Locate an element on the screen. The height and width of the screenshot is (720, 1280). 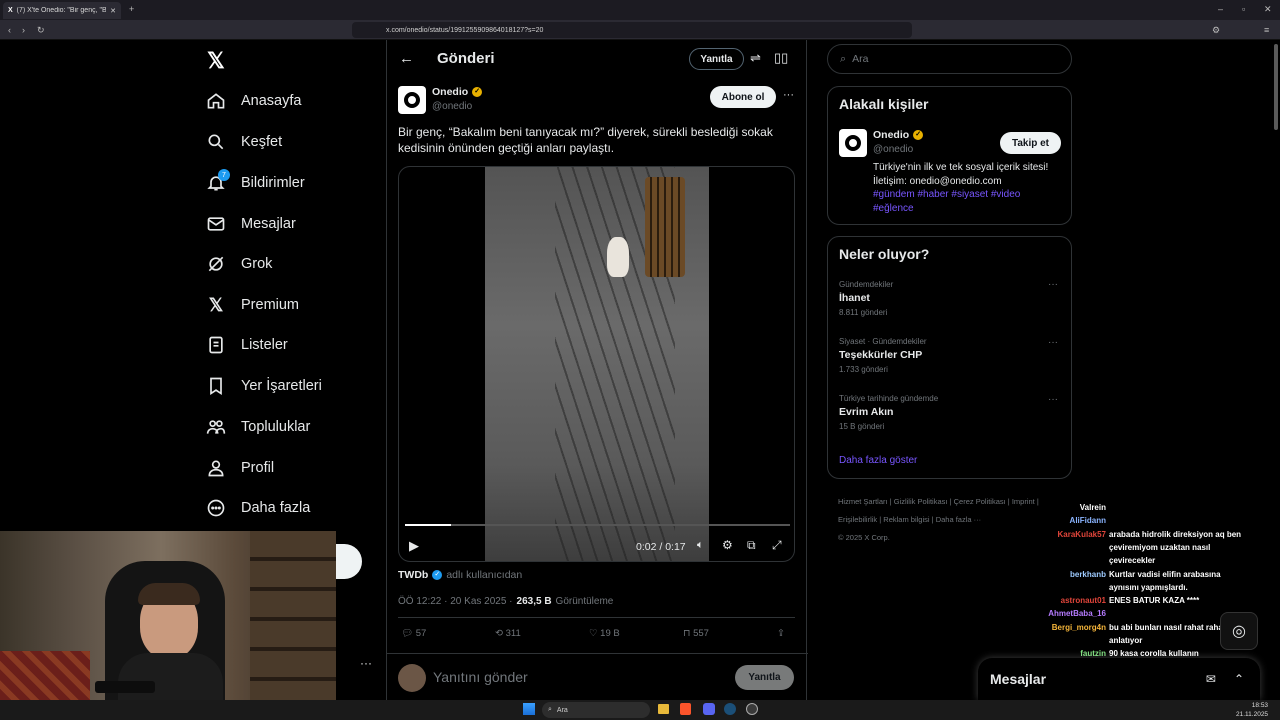
search-box-icon: ⌕ is located at coordinates (843, 58).